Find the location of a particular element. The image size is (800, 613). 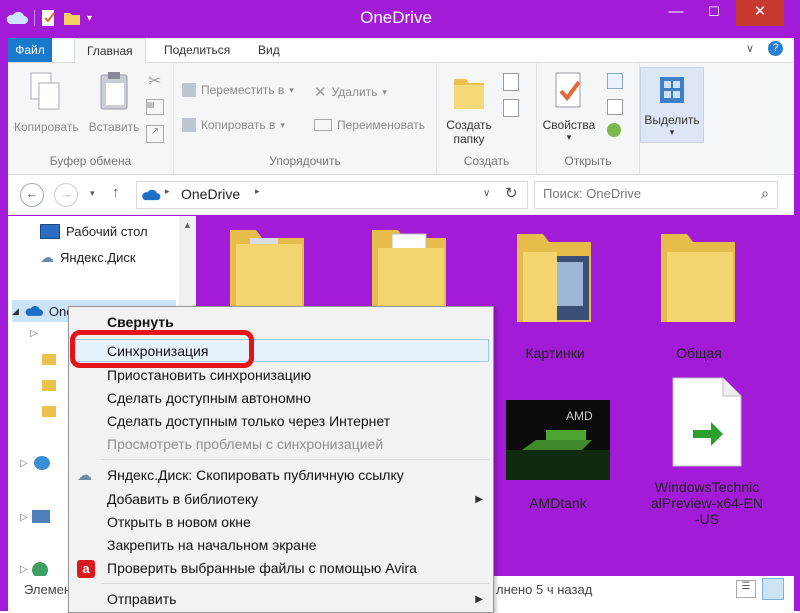

copy-icon is located at coordinates (45, 91).